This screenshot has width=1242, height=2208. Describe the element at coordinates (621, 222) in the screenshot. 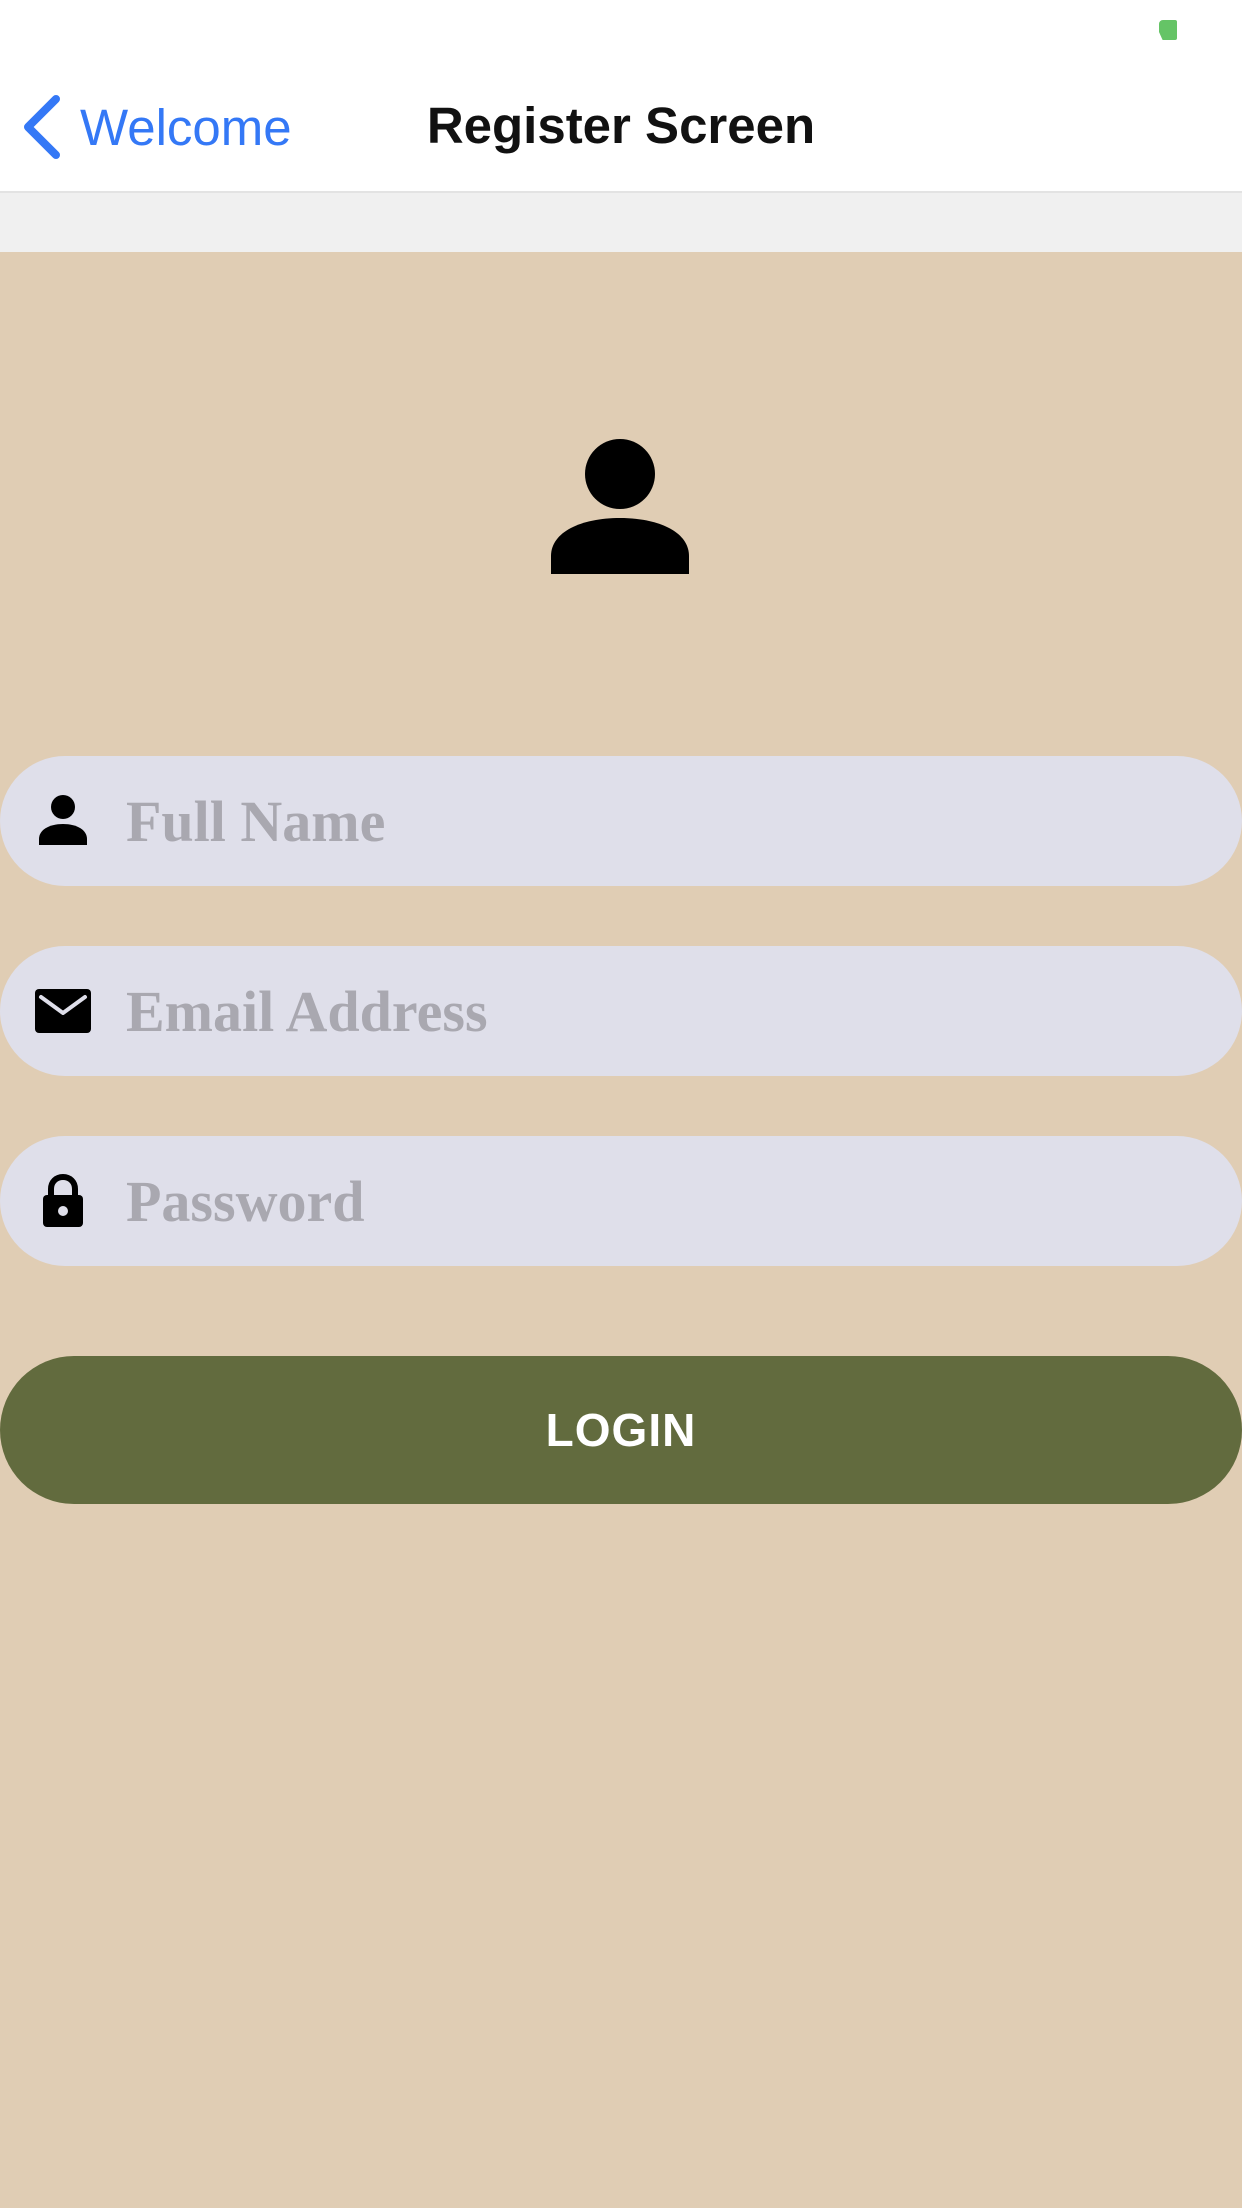

I see `subheader-band` at that location.